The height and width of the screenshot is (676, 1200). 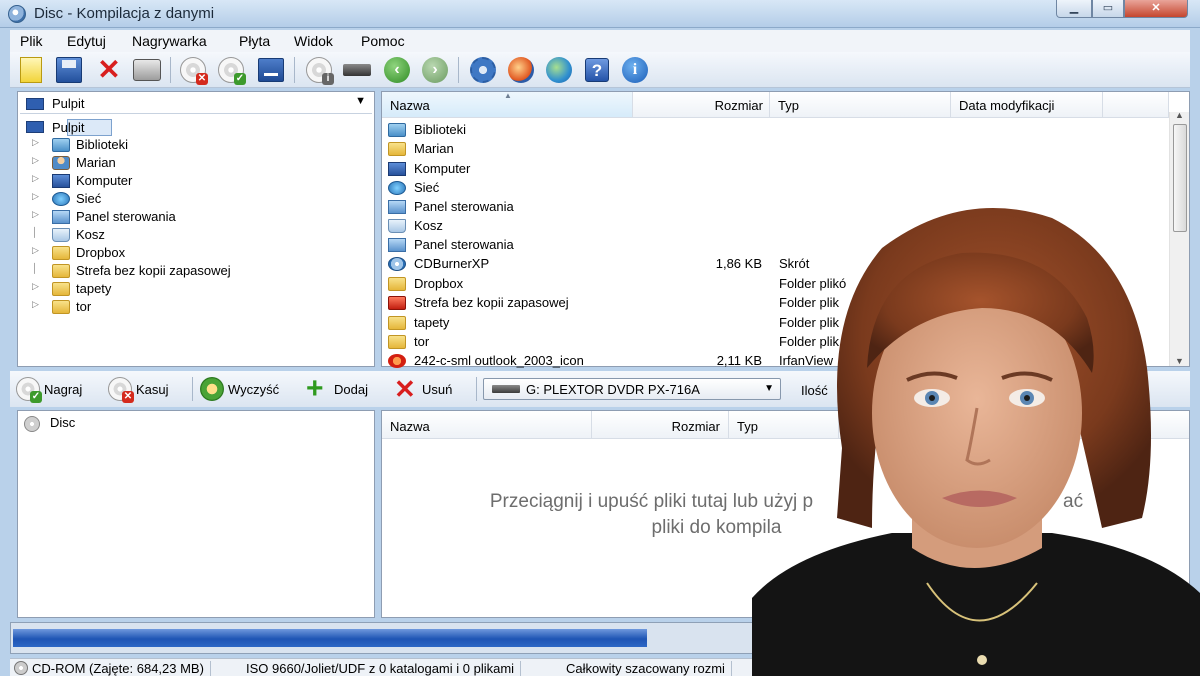 I want to click on column-header-modified: Data modyfikacji, so click(x=1027, y=105).